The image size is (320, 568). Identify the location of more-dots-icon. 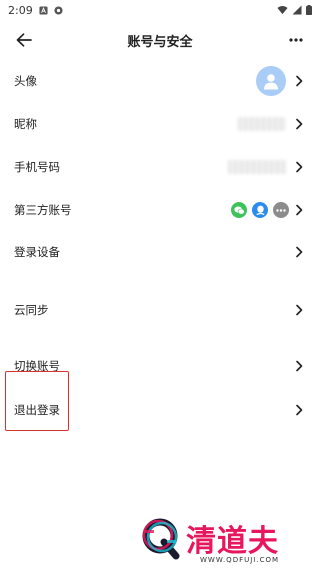
(281, 210).